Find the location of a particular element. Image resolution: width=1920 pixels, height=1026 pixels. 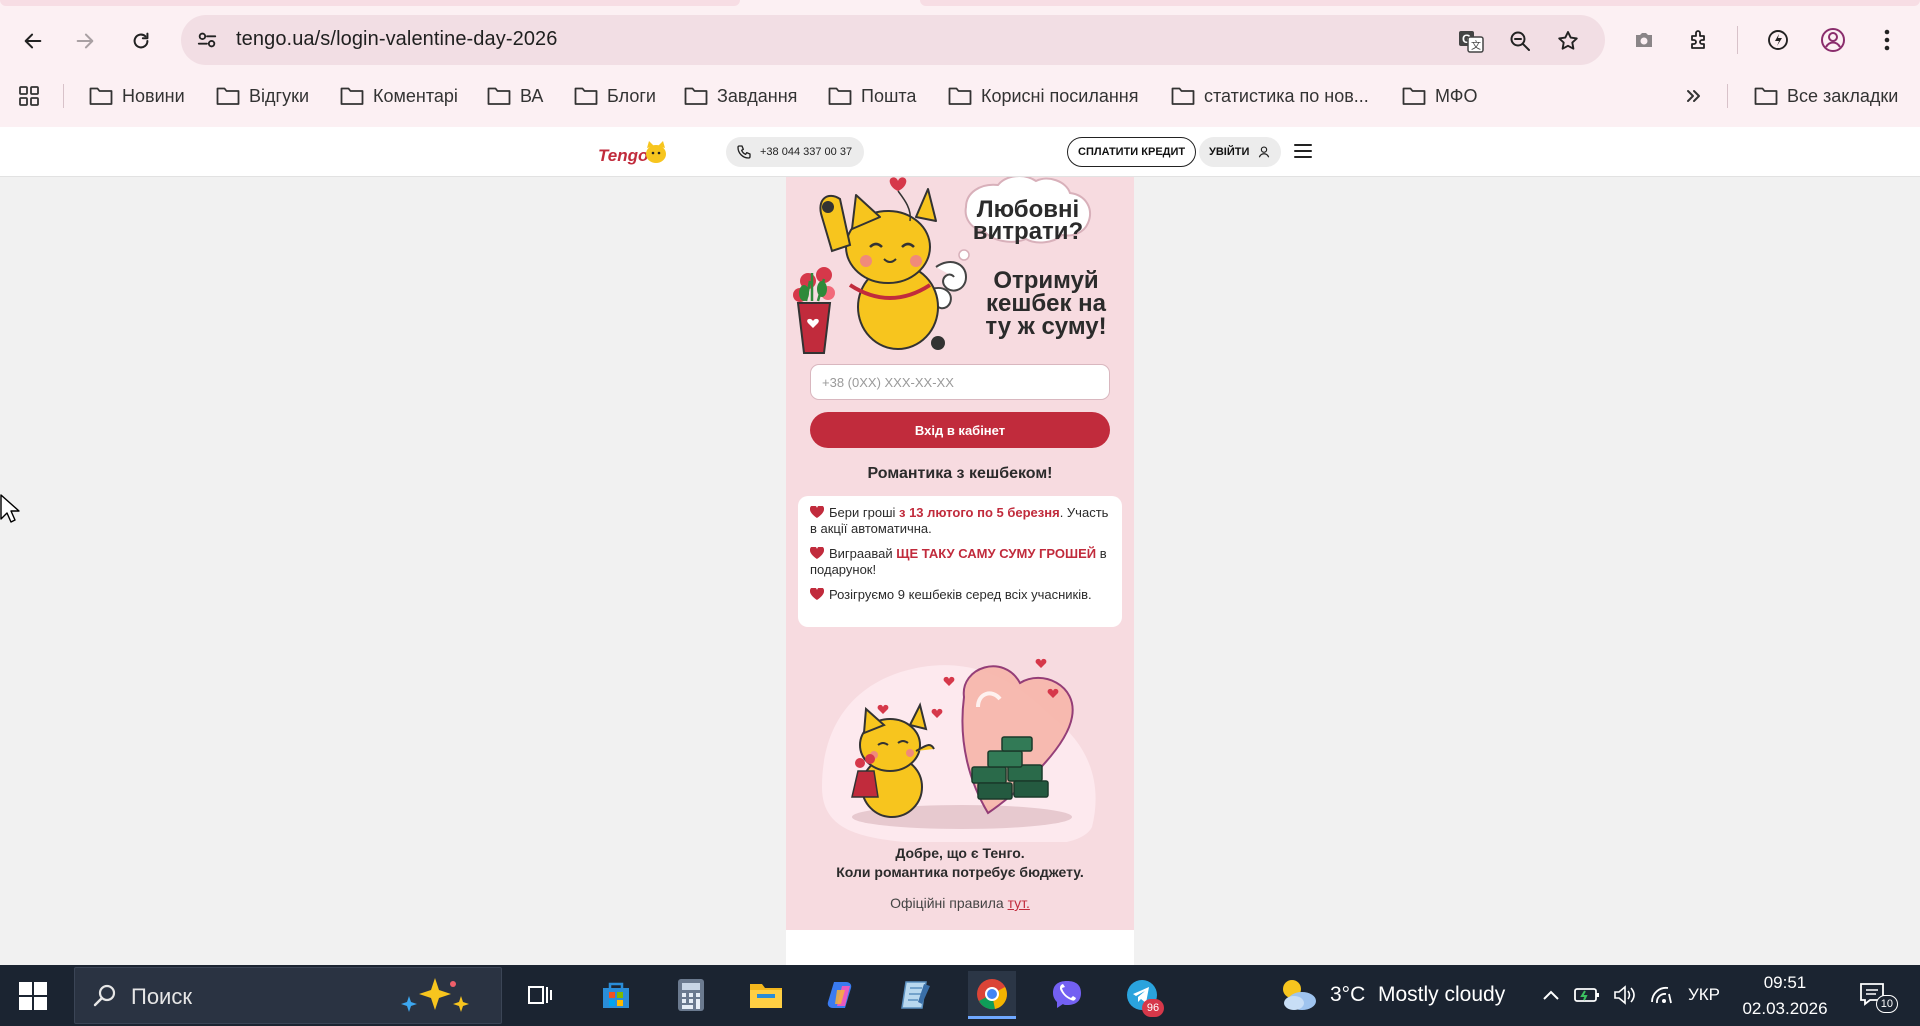

reload-icon is located at coordinates (141, 40).